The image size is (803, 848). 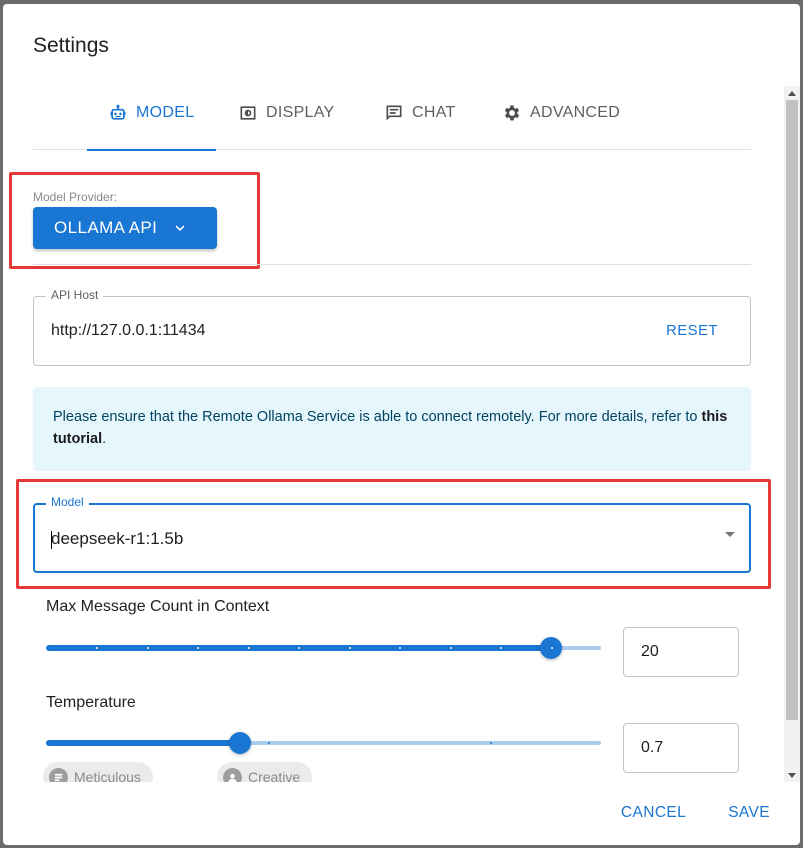 What do you see at coordinates (561, 127) in the screenshot?
I see `tab-advanced: ADVANCED` at bounding box center [561, 127].